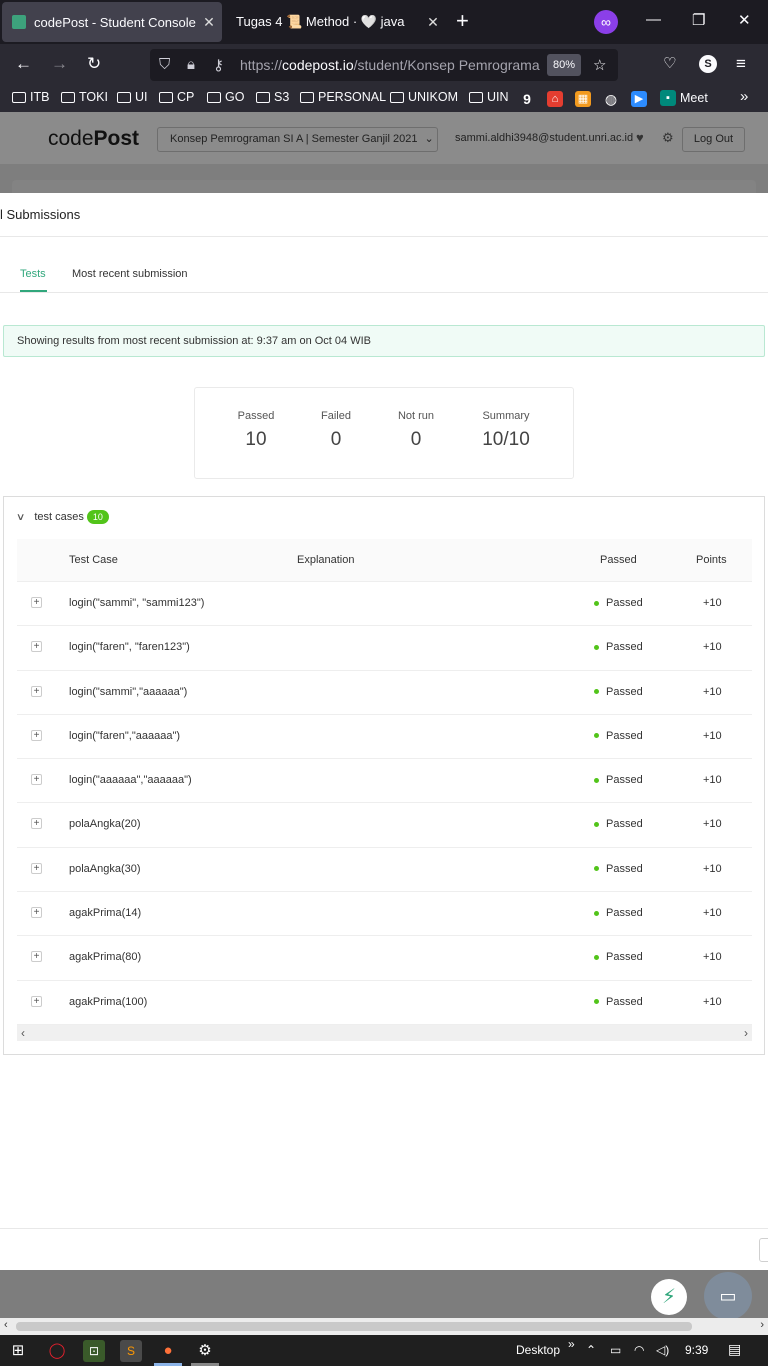 Image resolution: width=768 pixels, height=1366 pixels. Describe the element at coordinates (94, 1351) in the screenshot. I see `codeblocks-icon: ⊡` at that location.